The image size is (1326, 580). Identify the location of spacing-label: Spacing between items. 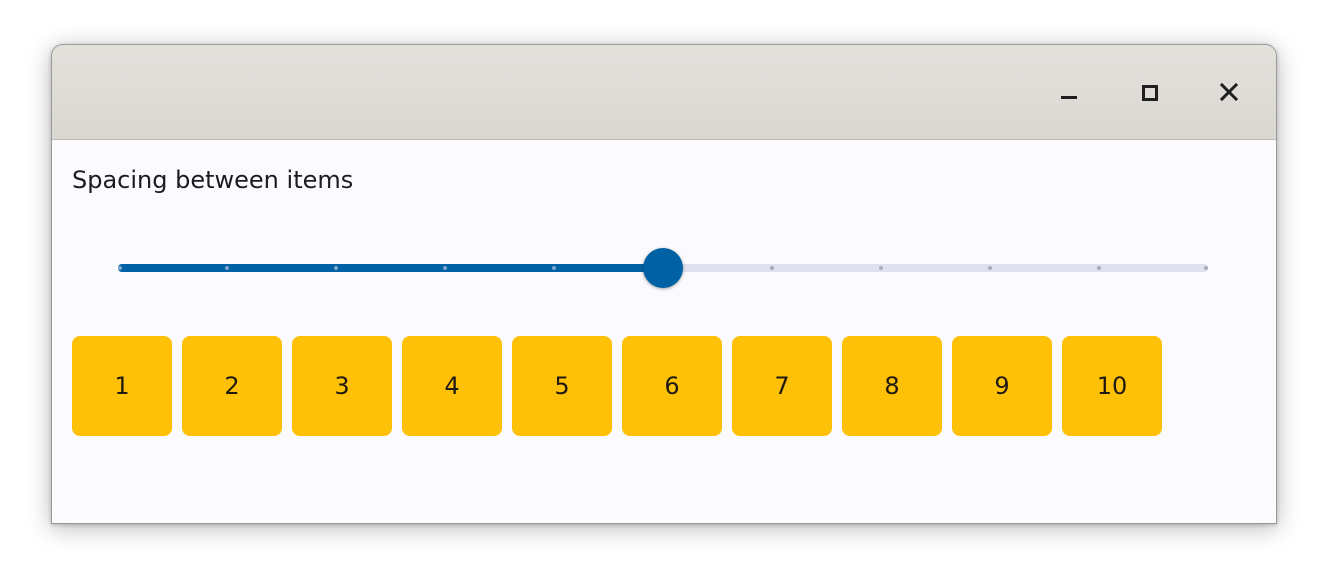
(213, 180).